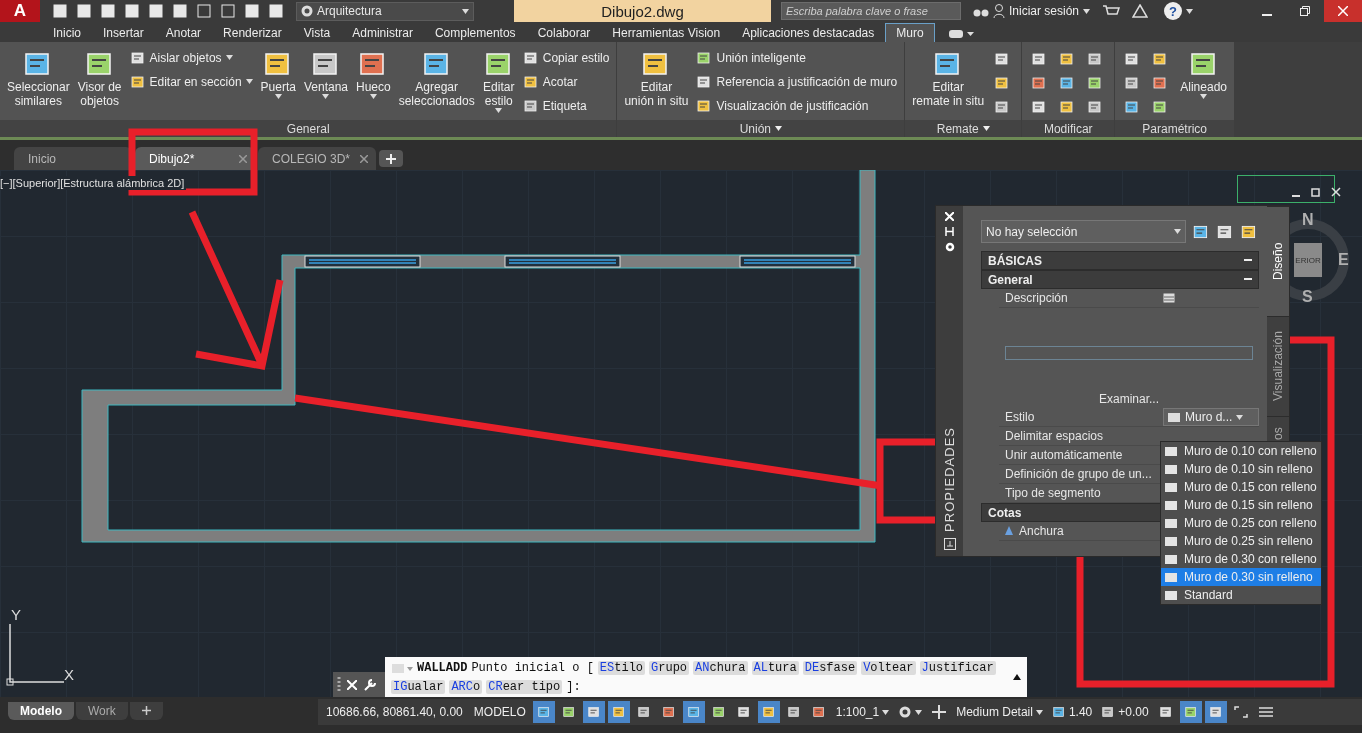 This screenshot has width=1362, height=733. I want to click on ribbon-button: Aislar objetos, so click(191, 57).